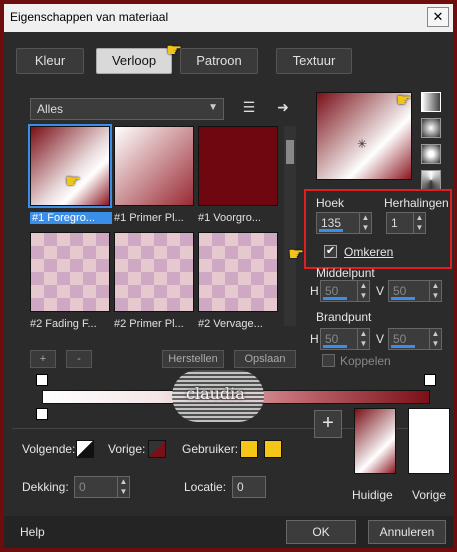 The width and height of the screenshot is (457, 552). I want to click on location-label: Locatie:, so click(205, 487).